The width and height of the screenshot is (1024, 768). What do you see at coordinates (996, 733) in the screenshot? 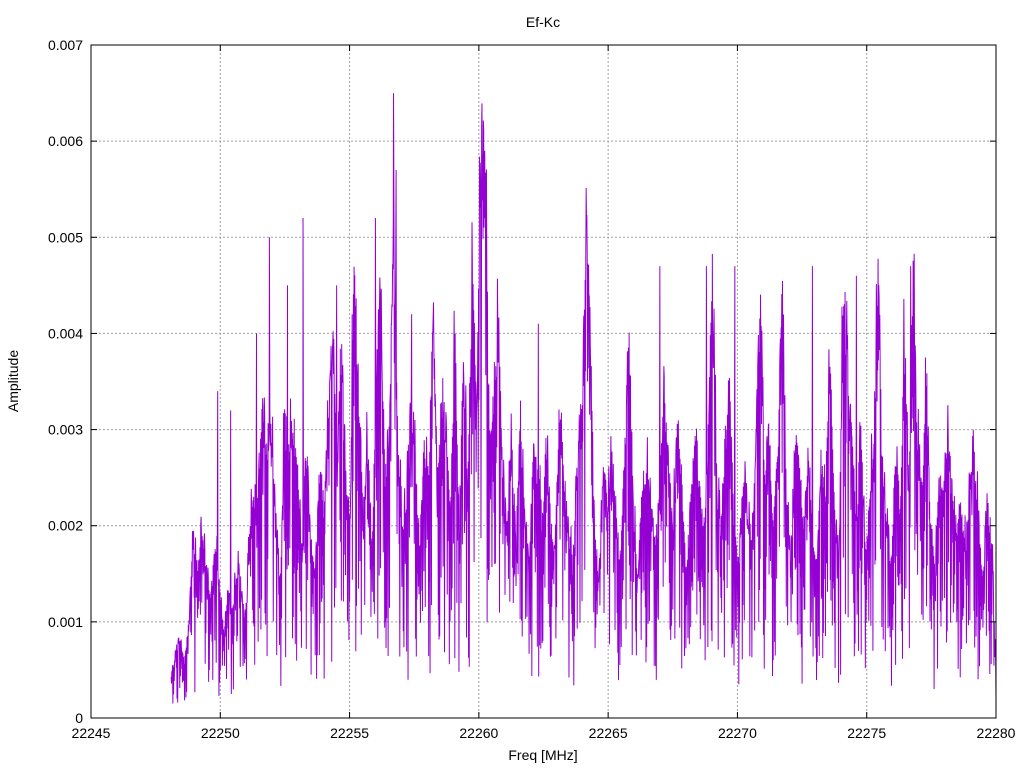
I see `x-tick-label: 22280` at bounding box center [996, 733].